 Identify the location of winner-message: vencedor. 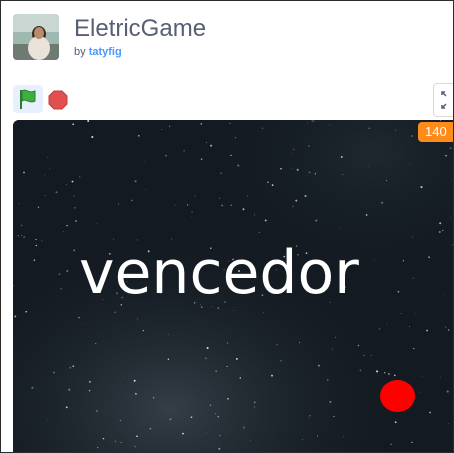
(219, 273).